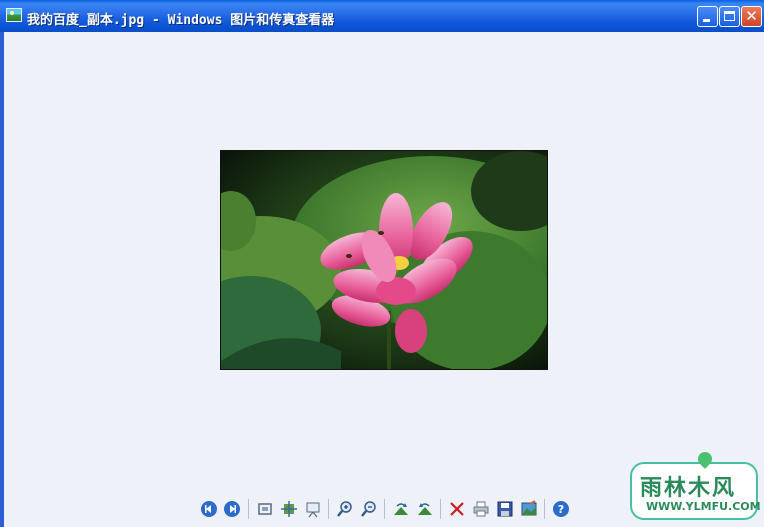 This screenshot has width=764, height=527. Describe the element at coordinates (703, 506) in the screenshot. I see `watermark-text-en: WWW.YLMFU.COM` at that location.